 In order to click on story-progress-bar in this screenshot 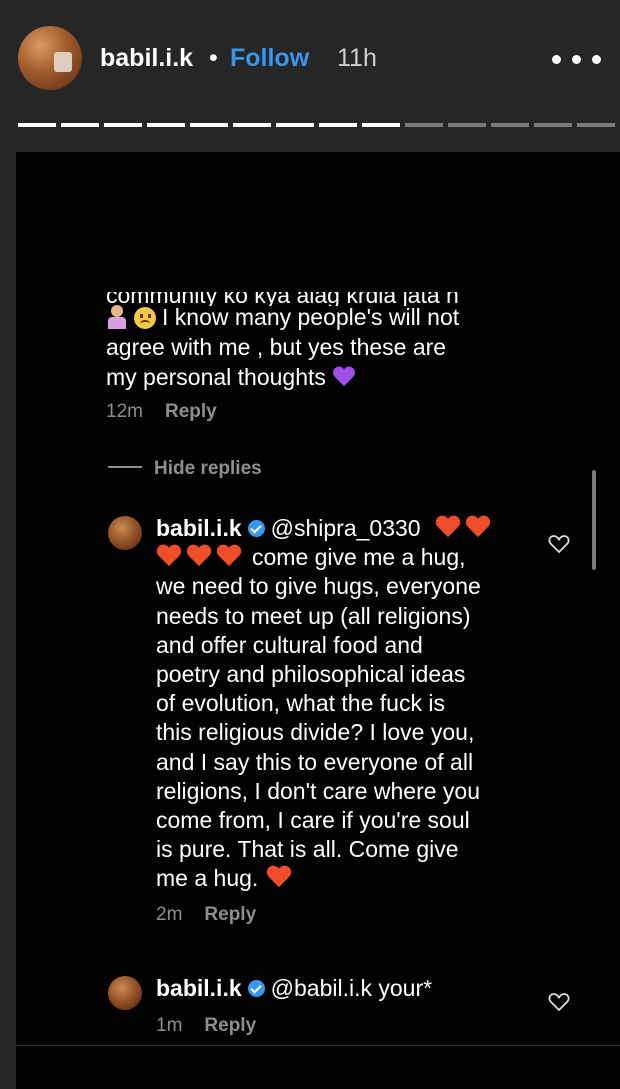, I will do `click(319, 125)`.